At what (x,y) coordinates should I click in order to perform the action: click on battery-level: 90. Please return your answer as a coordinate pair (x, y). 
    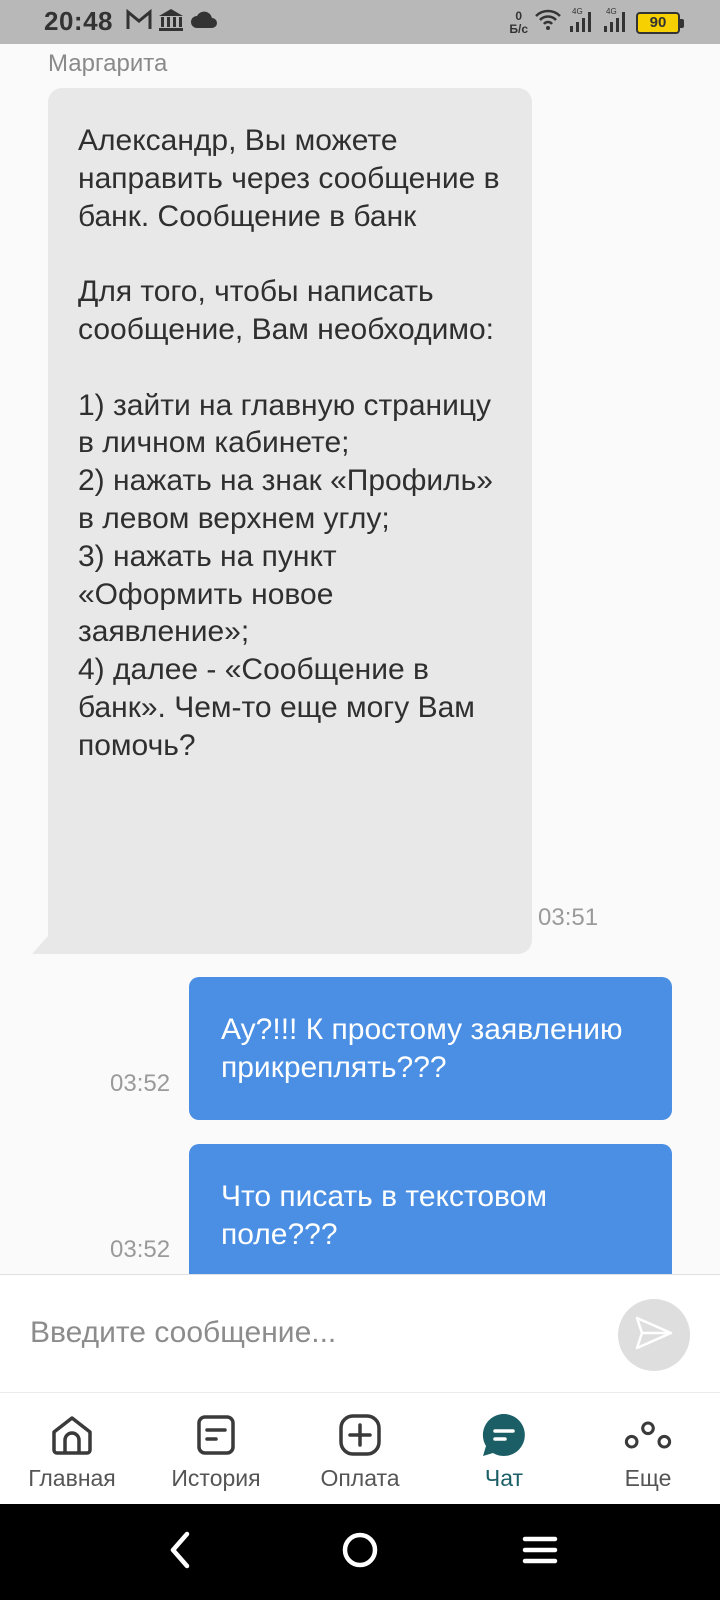
    Looking at the image, I should click on (658, 22).